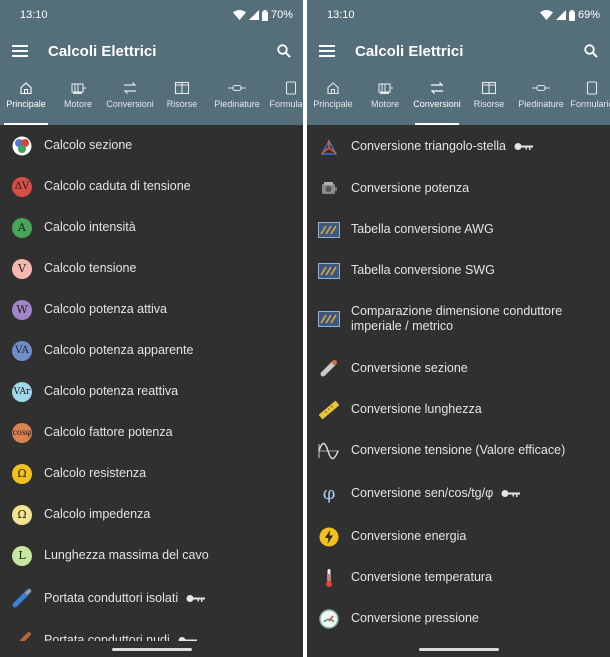 This screenshot has width=610, height=657. Describe the element at coordinates (151, 350) in the screenshot. I see `list-item: VA Calcolo potenza apparente` at that location.